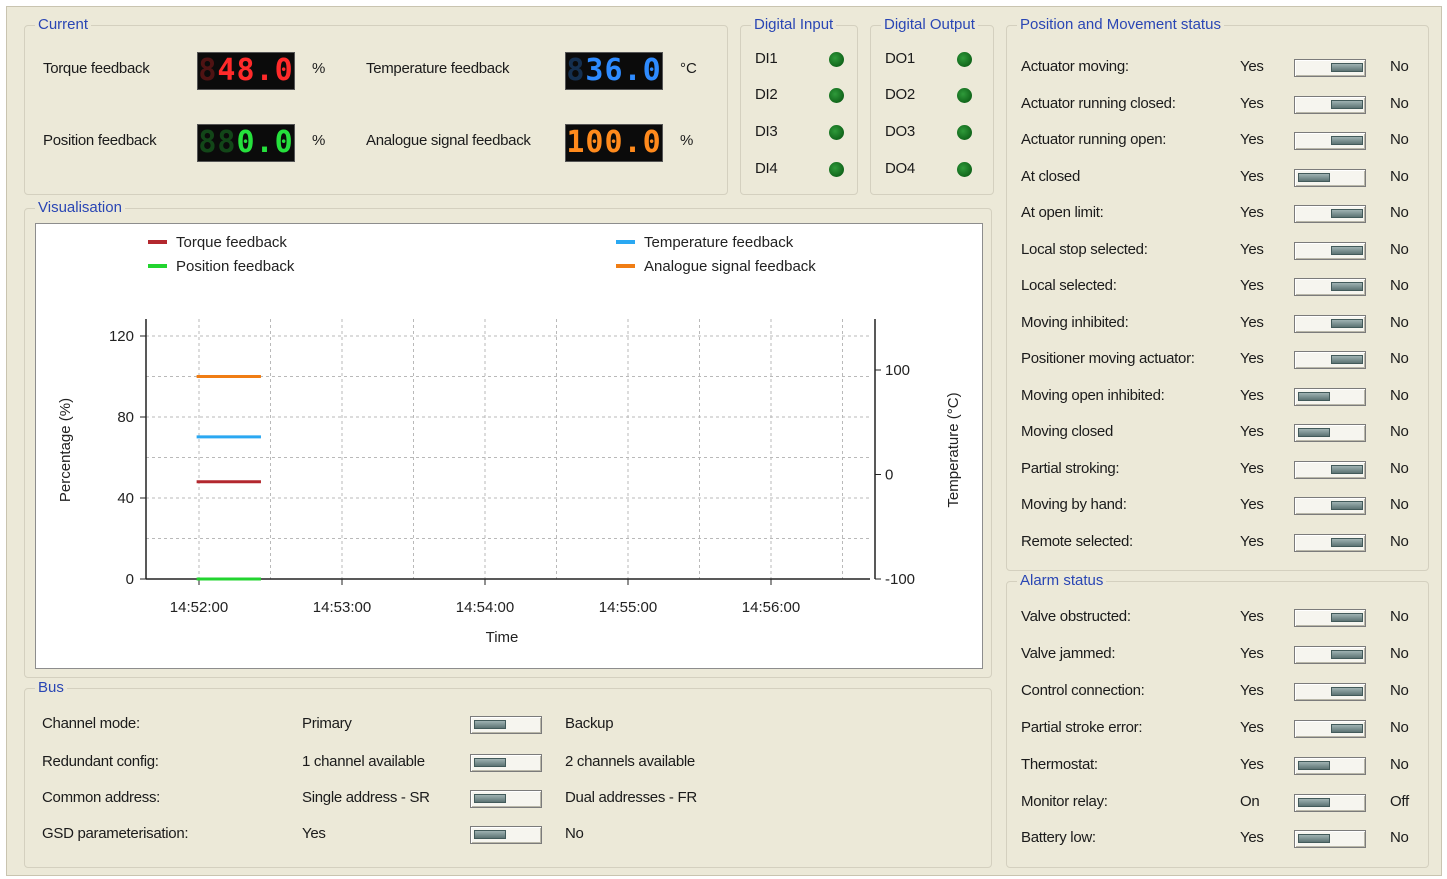  What do you see at coordinates (217, 142) in the screenshot?
I see `display-ghost-digit: 88` at bounding box center [217, 142].